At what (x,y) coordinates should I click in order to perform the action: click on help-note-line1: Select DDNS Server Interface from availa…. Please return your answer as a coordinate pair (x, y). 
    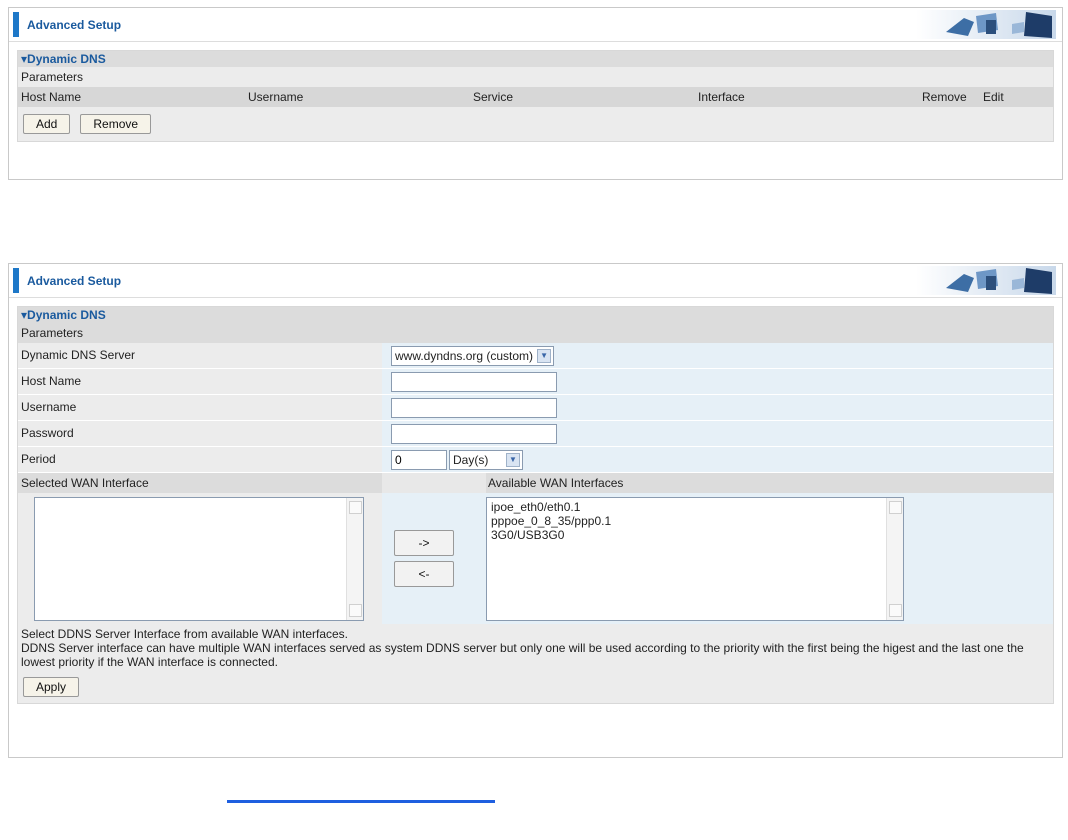
    Looking at the image, I should click on (185, 634).